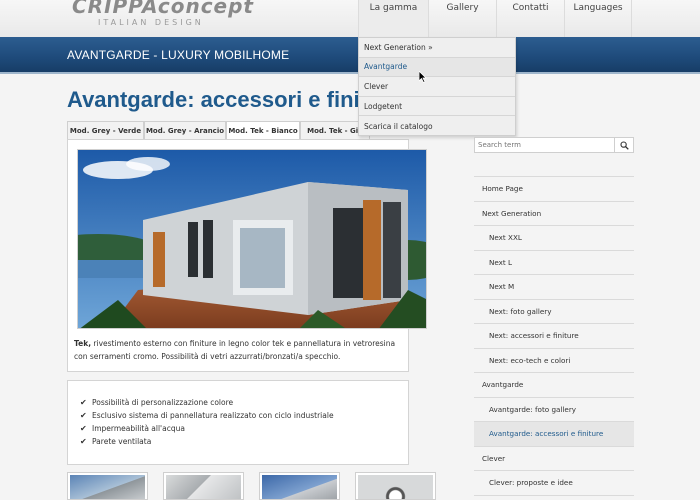 The height and width of the screenshot is (500, 700). What do you see at coordinates (105, 130) in the screenshot?
I see `tab-grey-verde: Mod. Grey - Verde` at bounding box center [105, 130].